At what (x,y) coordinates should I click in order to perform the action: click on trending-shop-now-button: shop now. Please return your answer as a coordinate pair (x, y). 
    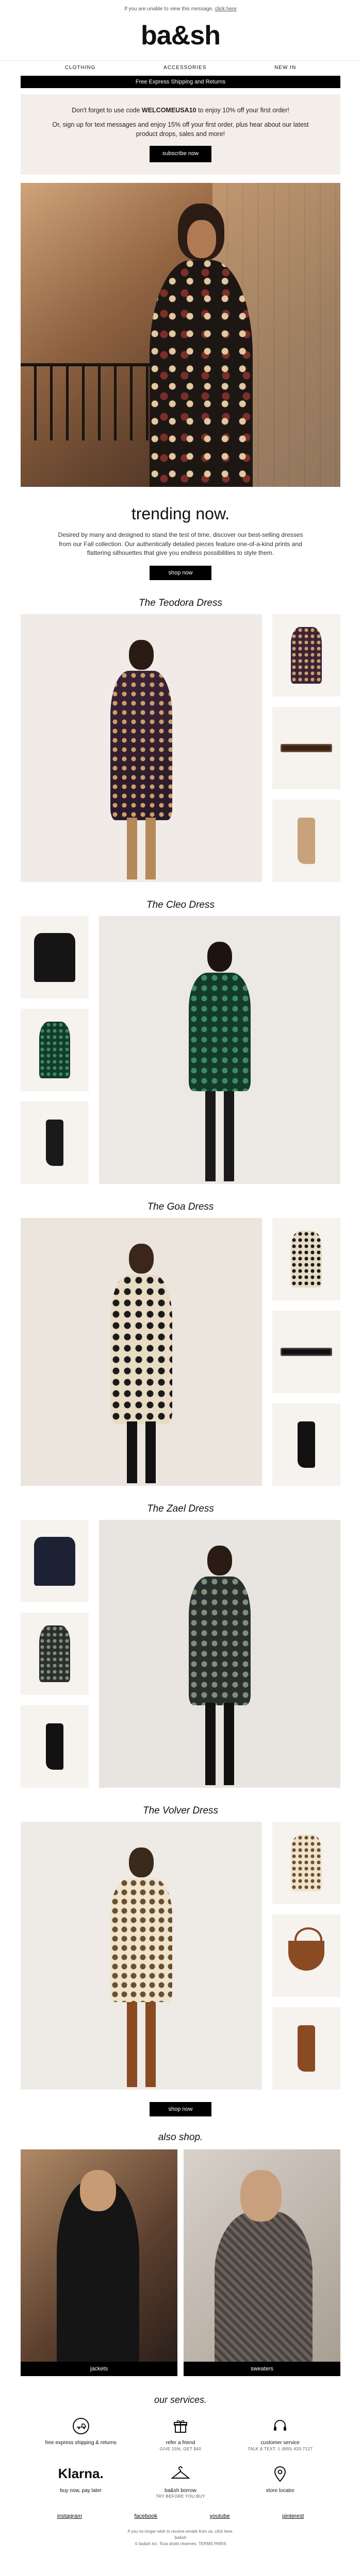
    Looking at the image, I should click on (180, 573).